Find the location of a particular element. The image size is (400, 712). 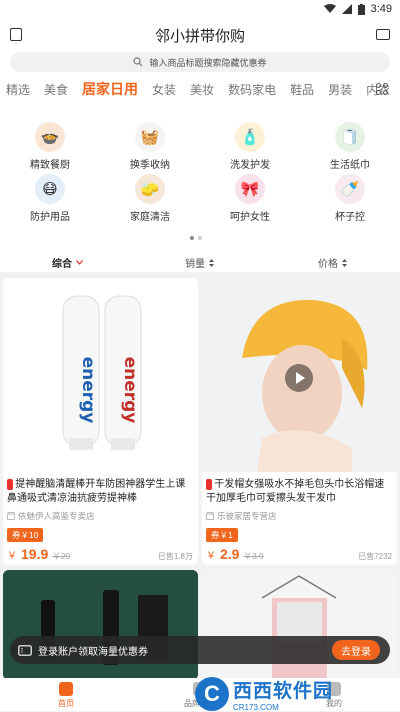

category-label: 杯子控 is located at coordinates (350, 217).